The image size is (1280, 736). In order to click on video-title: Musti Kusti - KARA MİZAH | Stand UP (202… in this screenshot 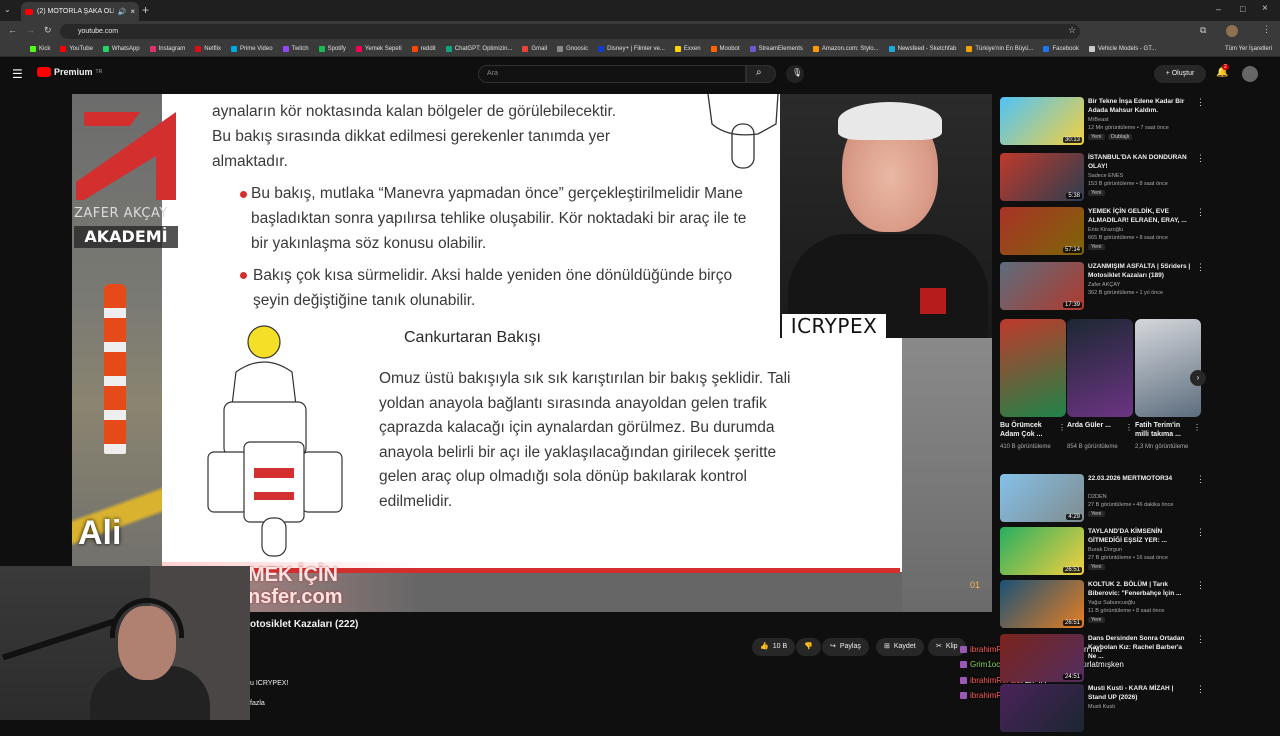, I will do `click(1140, 693)`.